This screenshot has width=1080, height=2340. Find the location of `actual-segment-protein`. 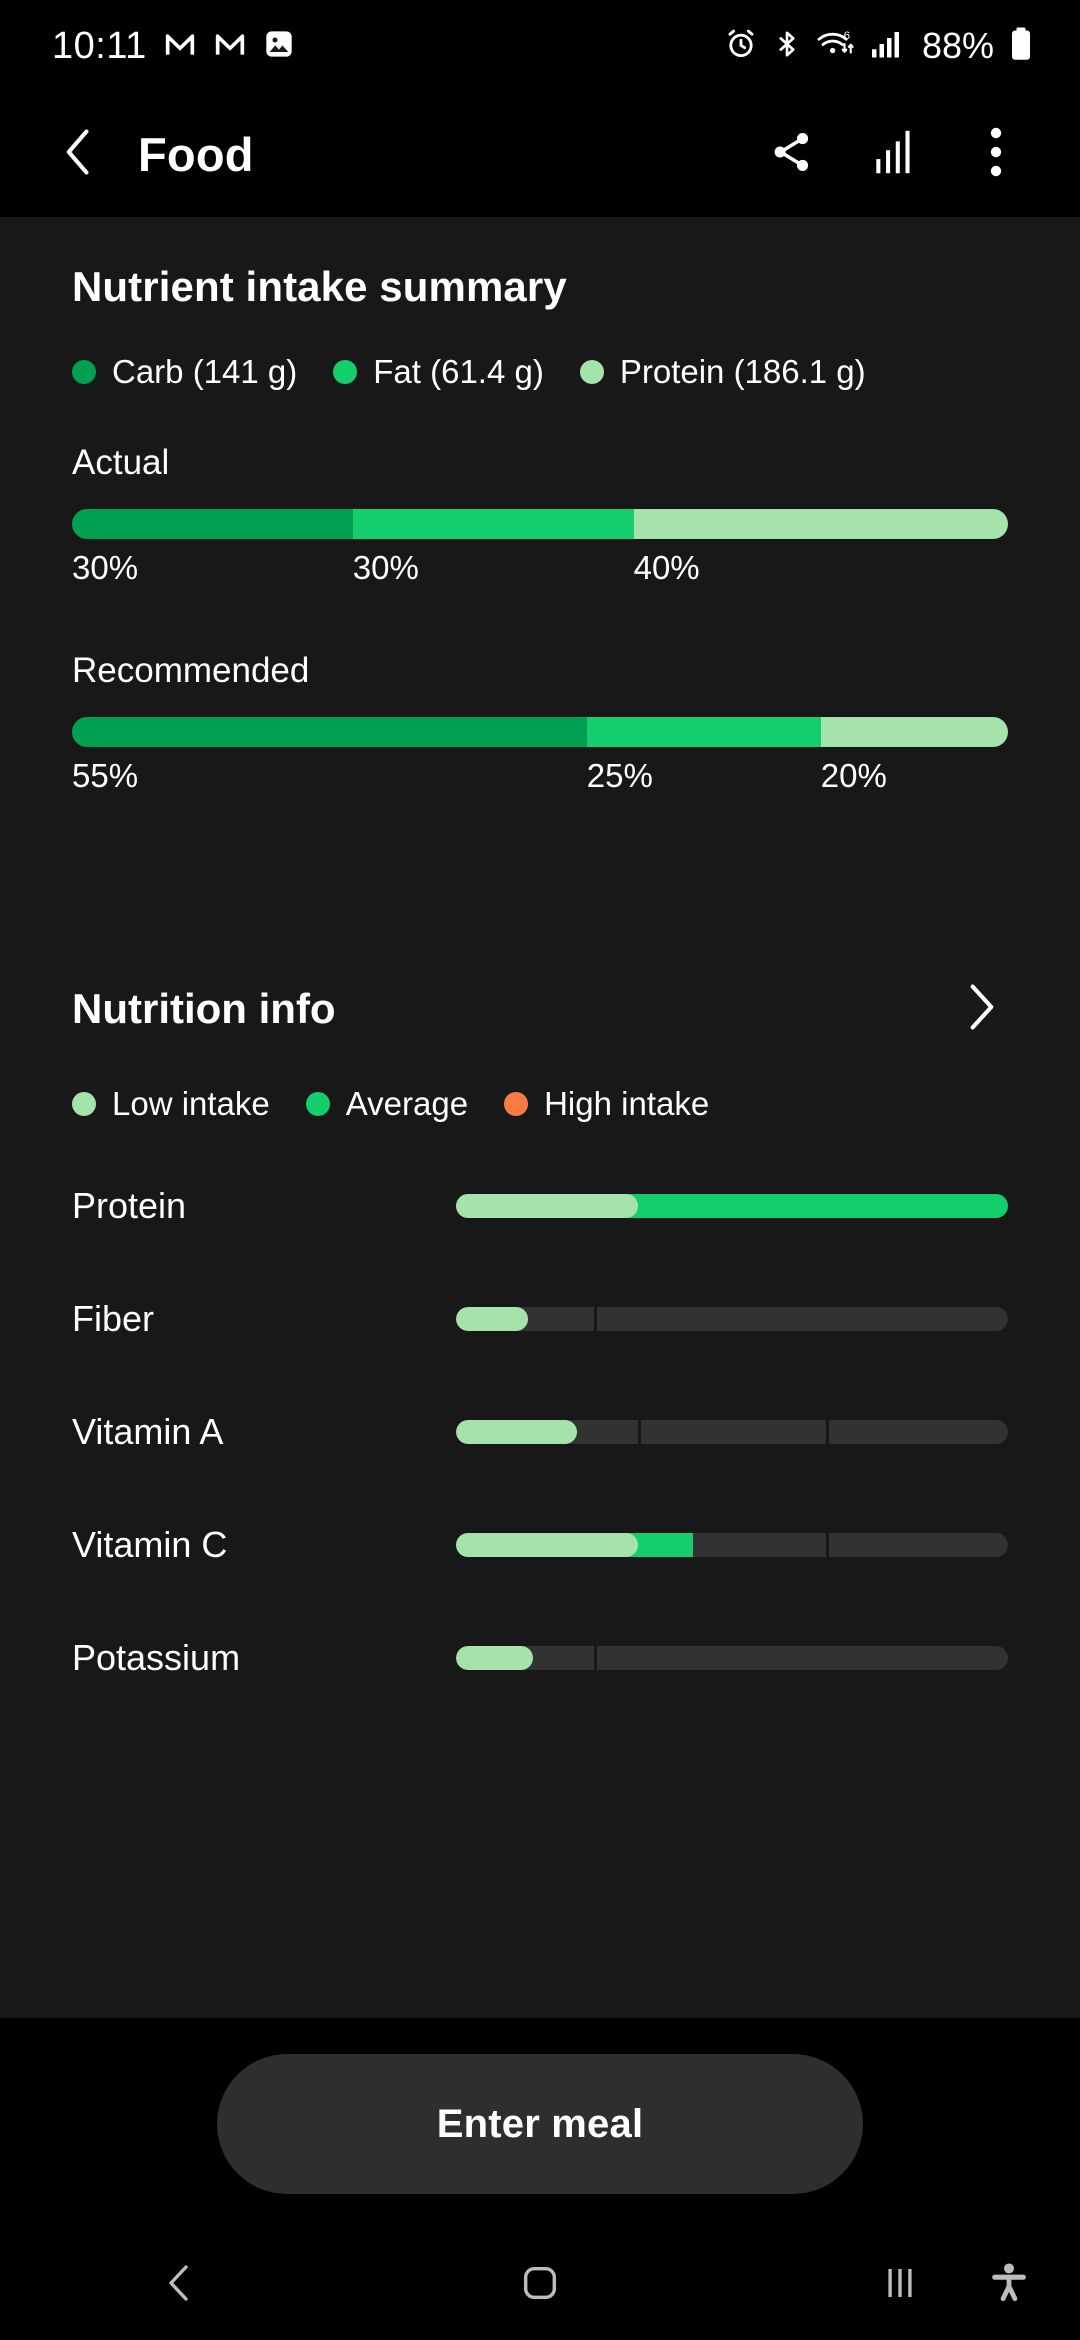

actual-segment-protein is located at coordinates (820, 524).